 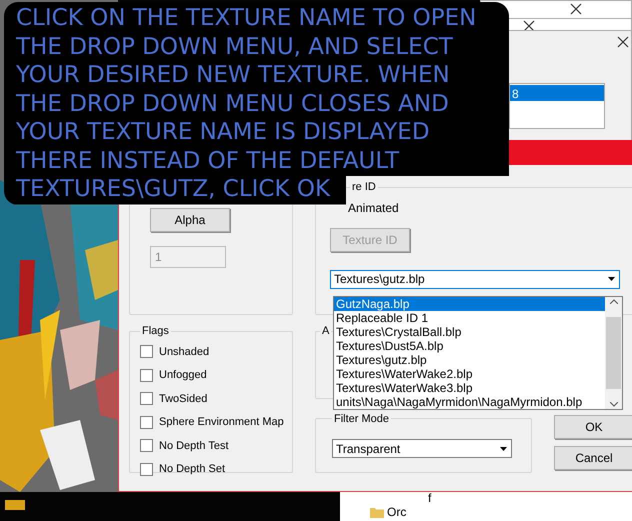 I want to click on list-row: 8, so click(x=557, y=93).